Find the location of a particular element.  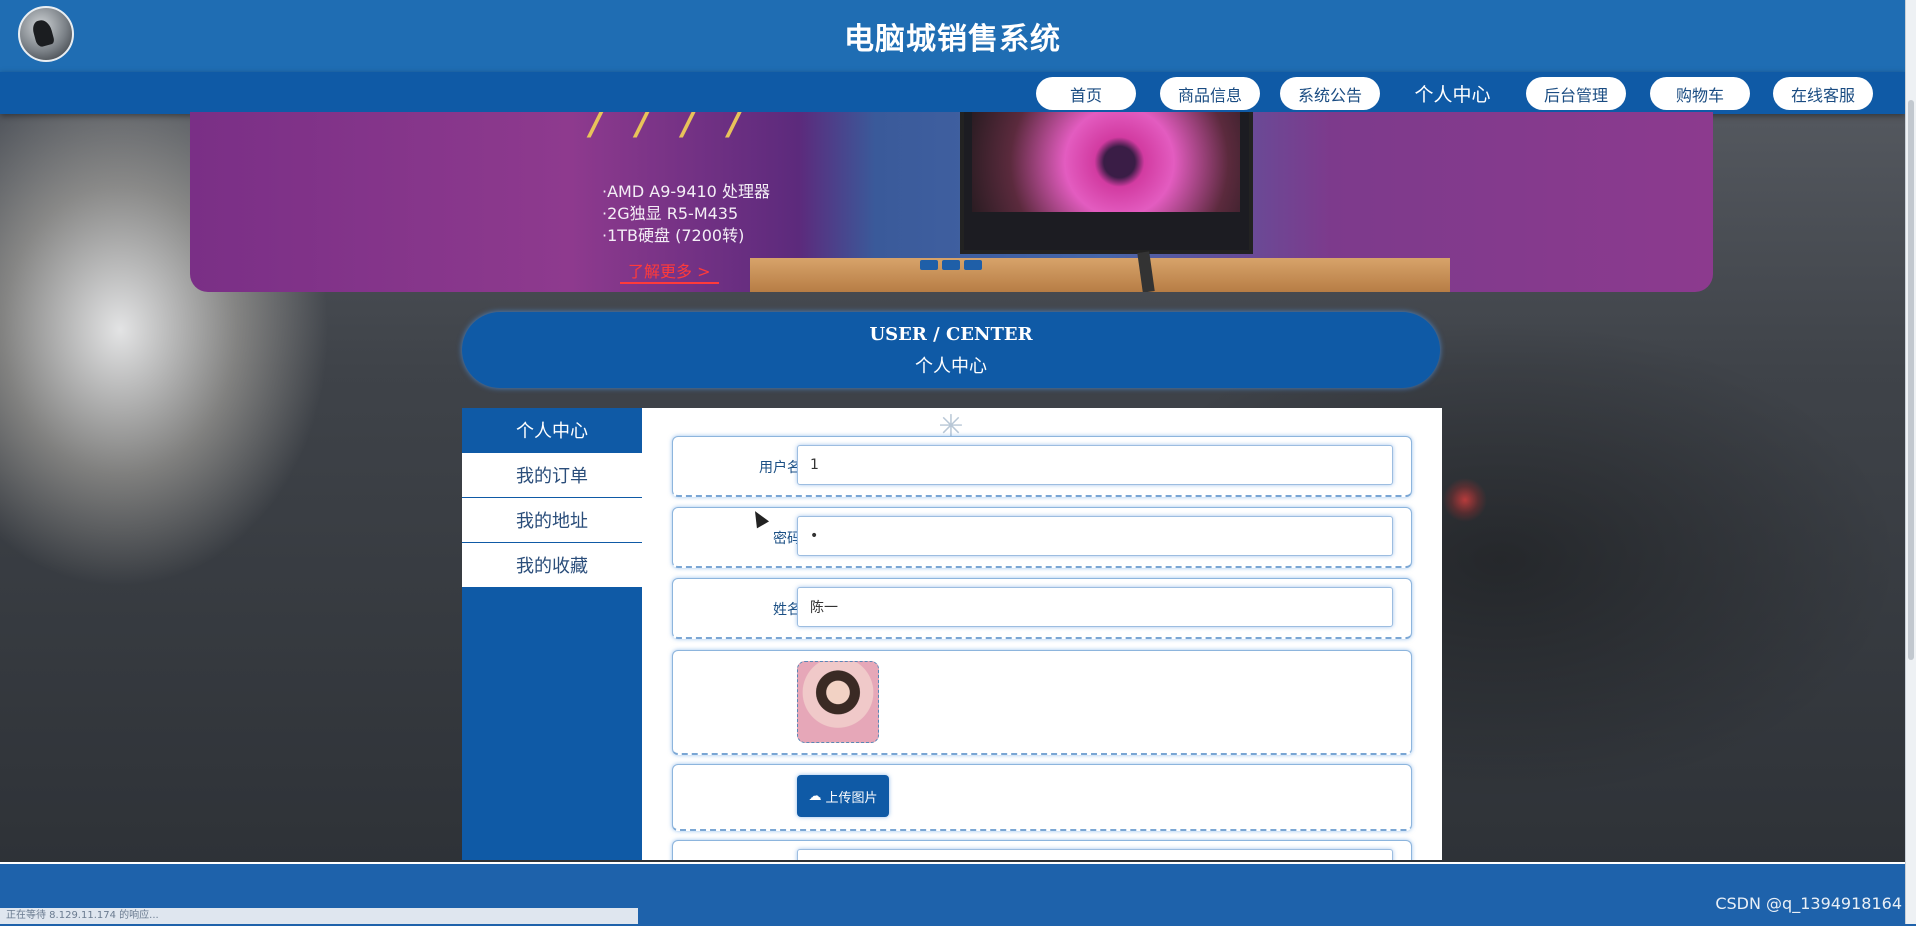

user-center-title-en: USER / CENTER is located at coordinates (951, 334).